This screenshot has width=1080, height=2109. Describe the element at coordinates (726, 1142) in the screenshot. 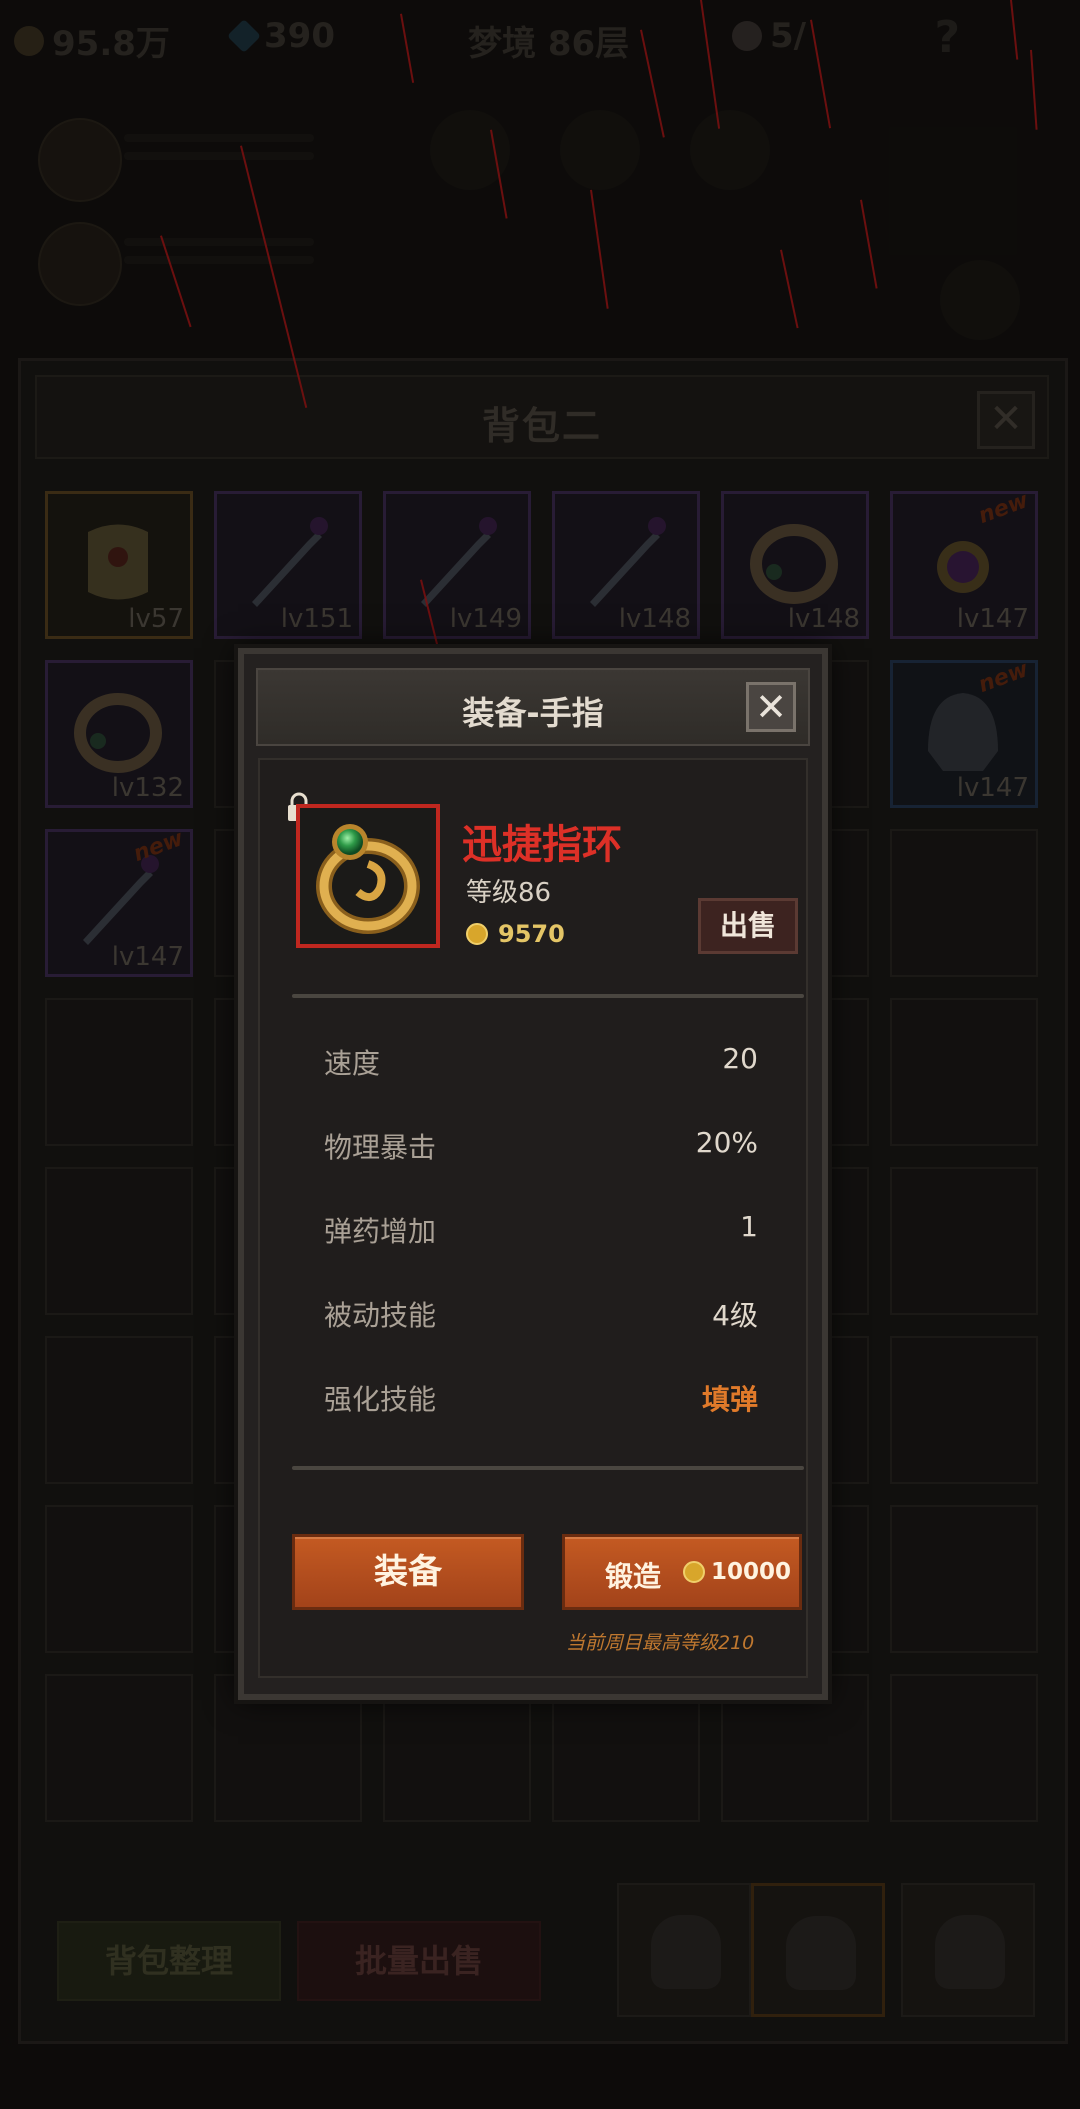

I see `stat-value: 20%` at that location.